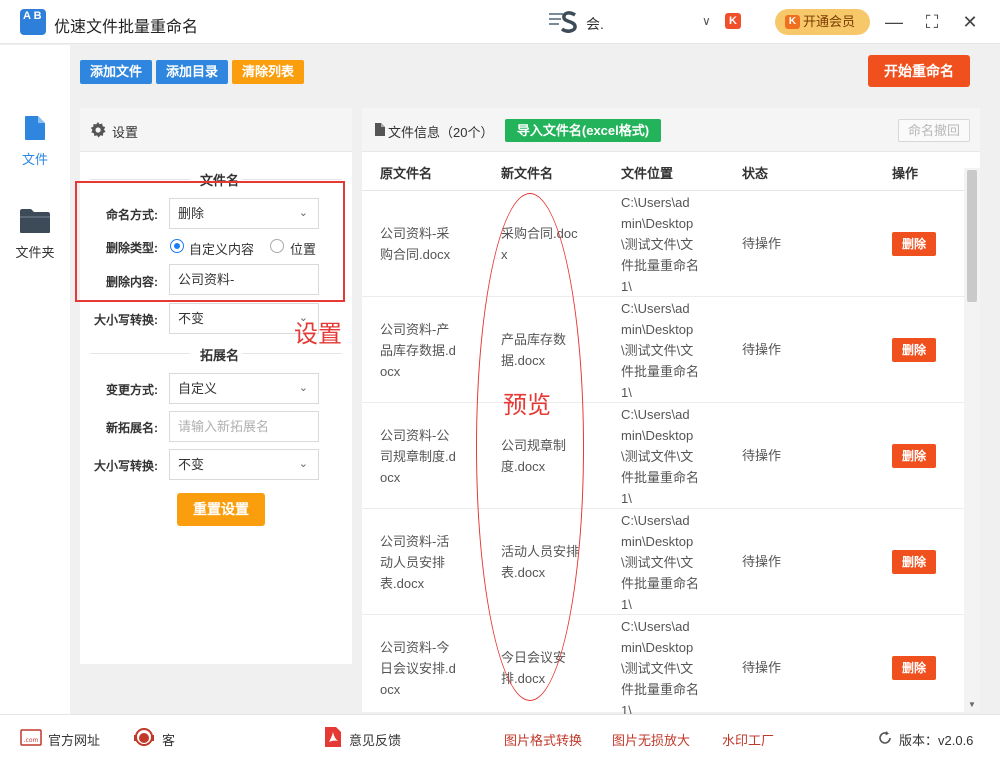 The image size is (1000, 760). I want to click on original-filename-cell: 公司资料-今 日会议安排.d ocx, so click(418, 668).